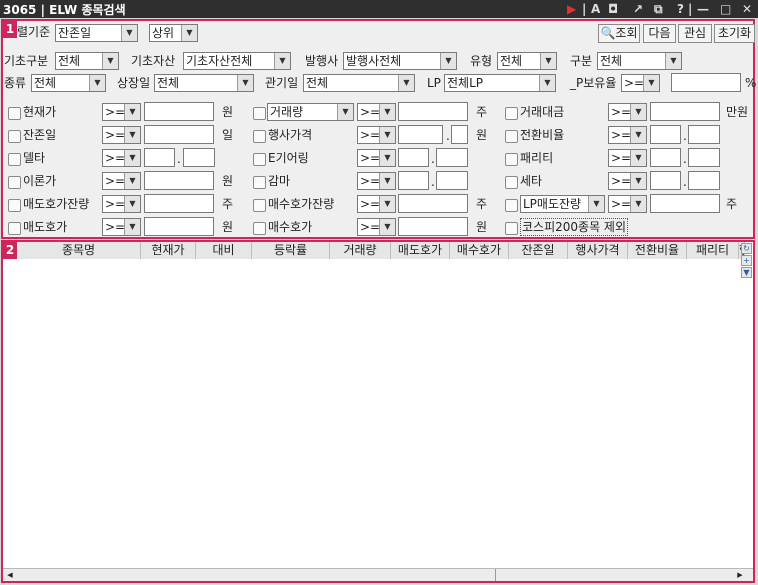  What do you see at coordinates (713, 250) in the screenshot?
I see `column-header-parity: 패리티` at bounding box center [713, 250].